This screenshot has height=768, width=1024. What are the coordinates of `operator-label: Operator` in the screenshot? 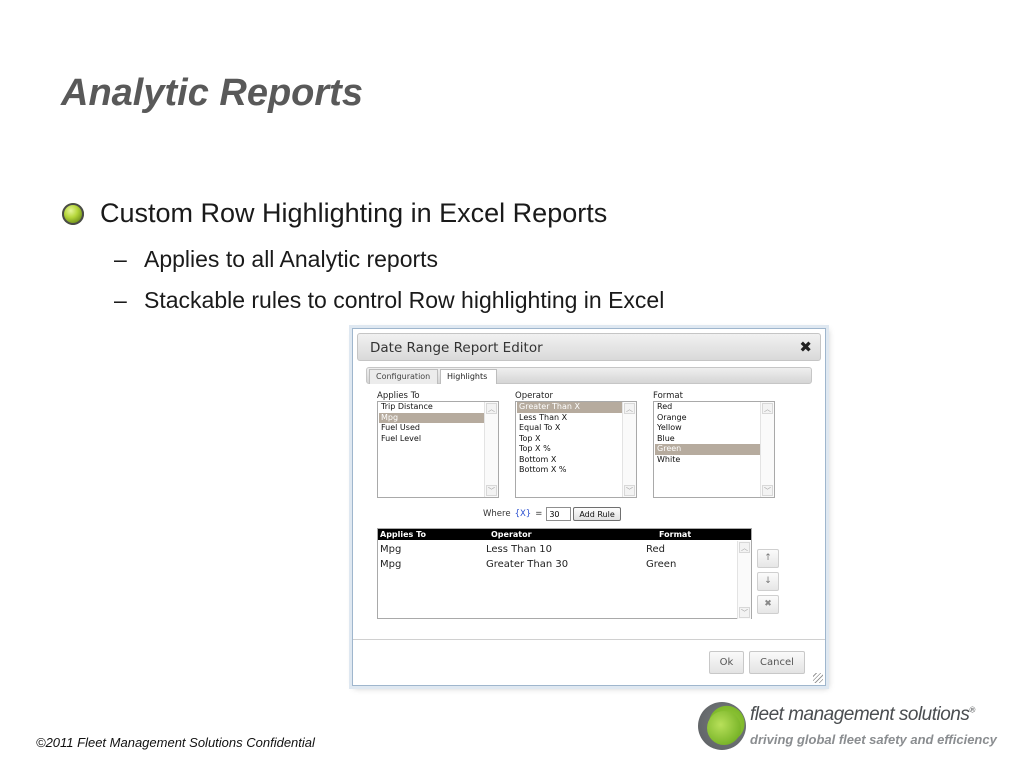 It's located at (534, 396).